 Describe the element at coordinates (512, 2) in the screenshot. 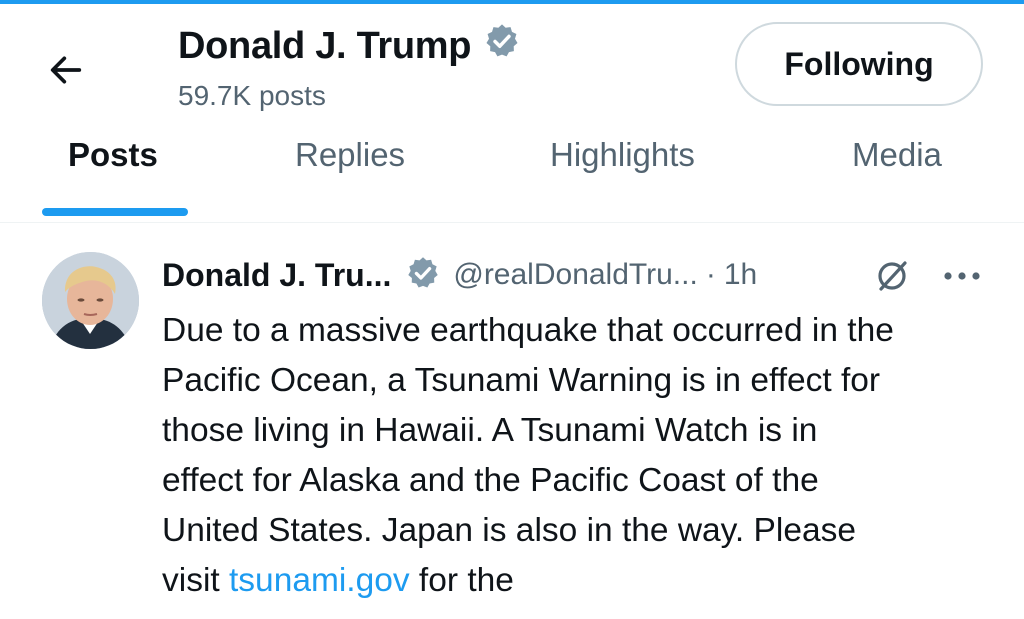

I see `top-accent-line` at that location.